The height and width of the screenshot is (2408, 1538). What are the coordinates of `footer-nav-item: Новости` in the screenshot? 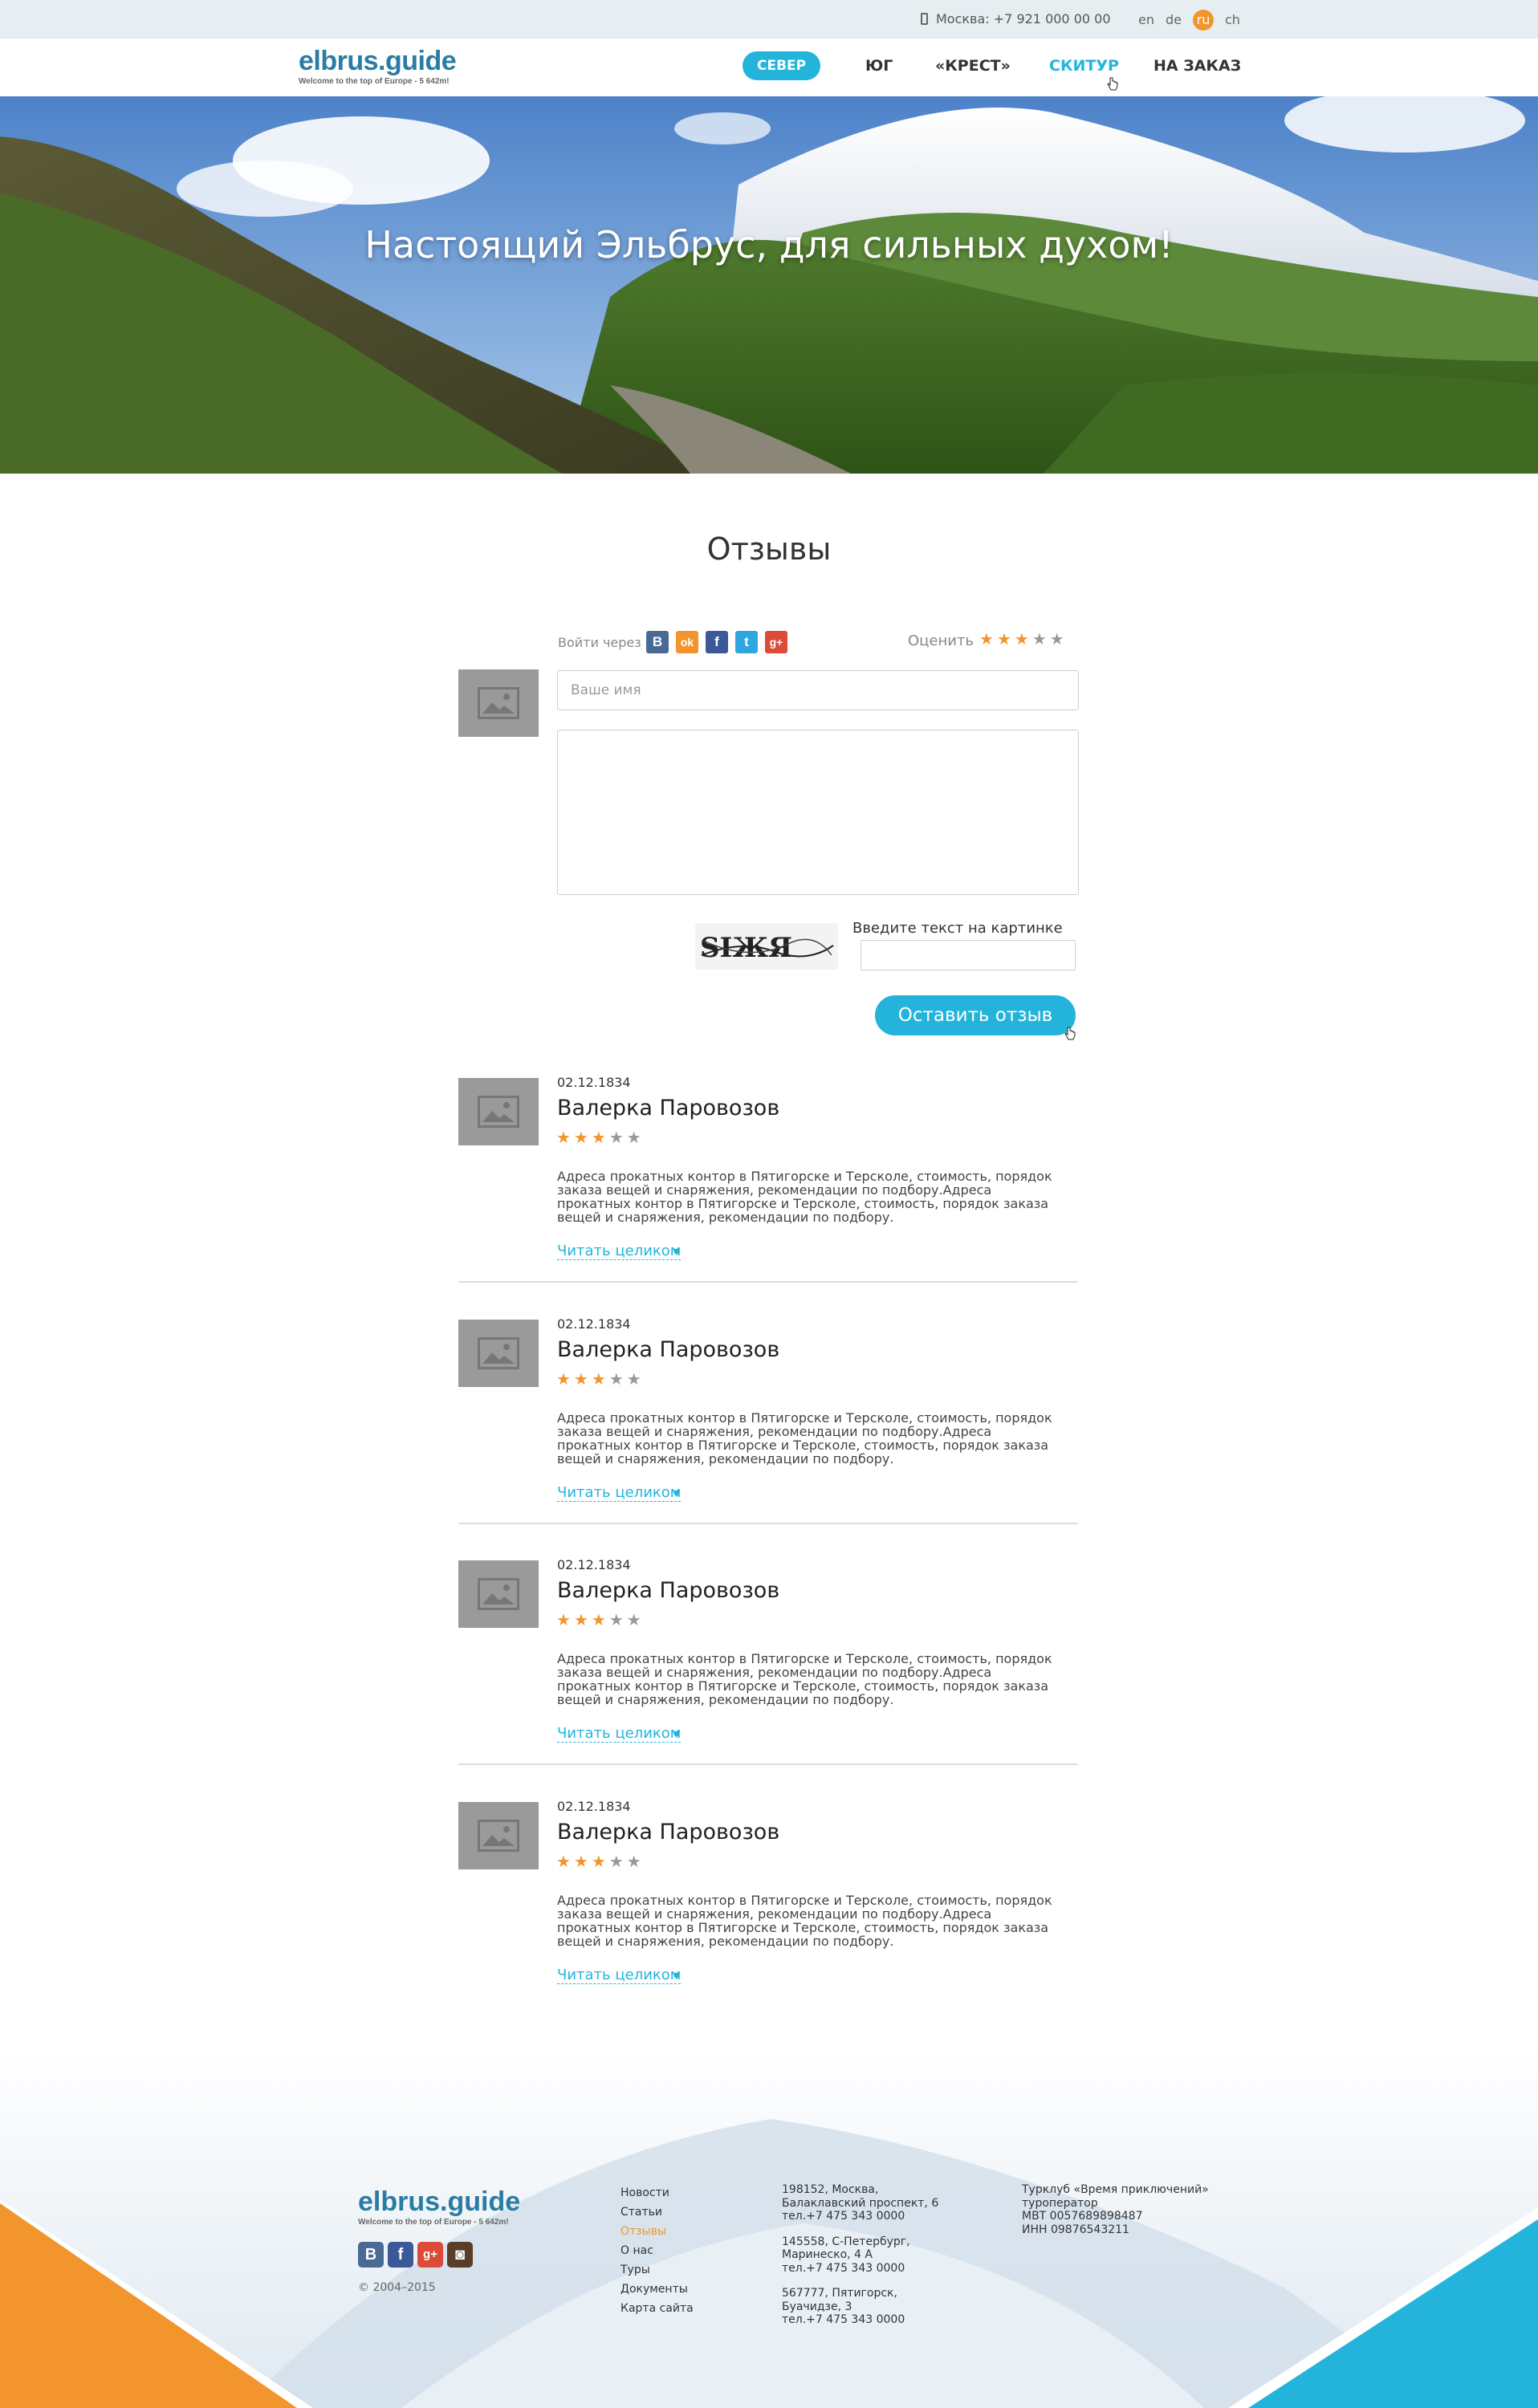 It's located at (657, 2193).